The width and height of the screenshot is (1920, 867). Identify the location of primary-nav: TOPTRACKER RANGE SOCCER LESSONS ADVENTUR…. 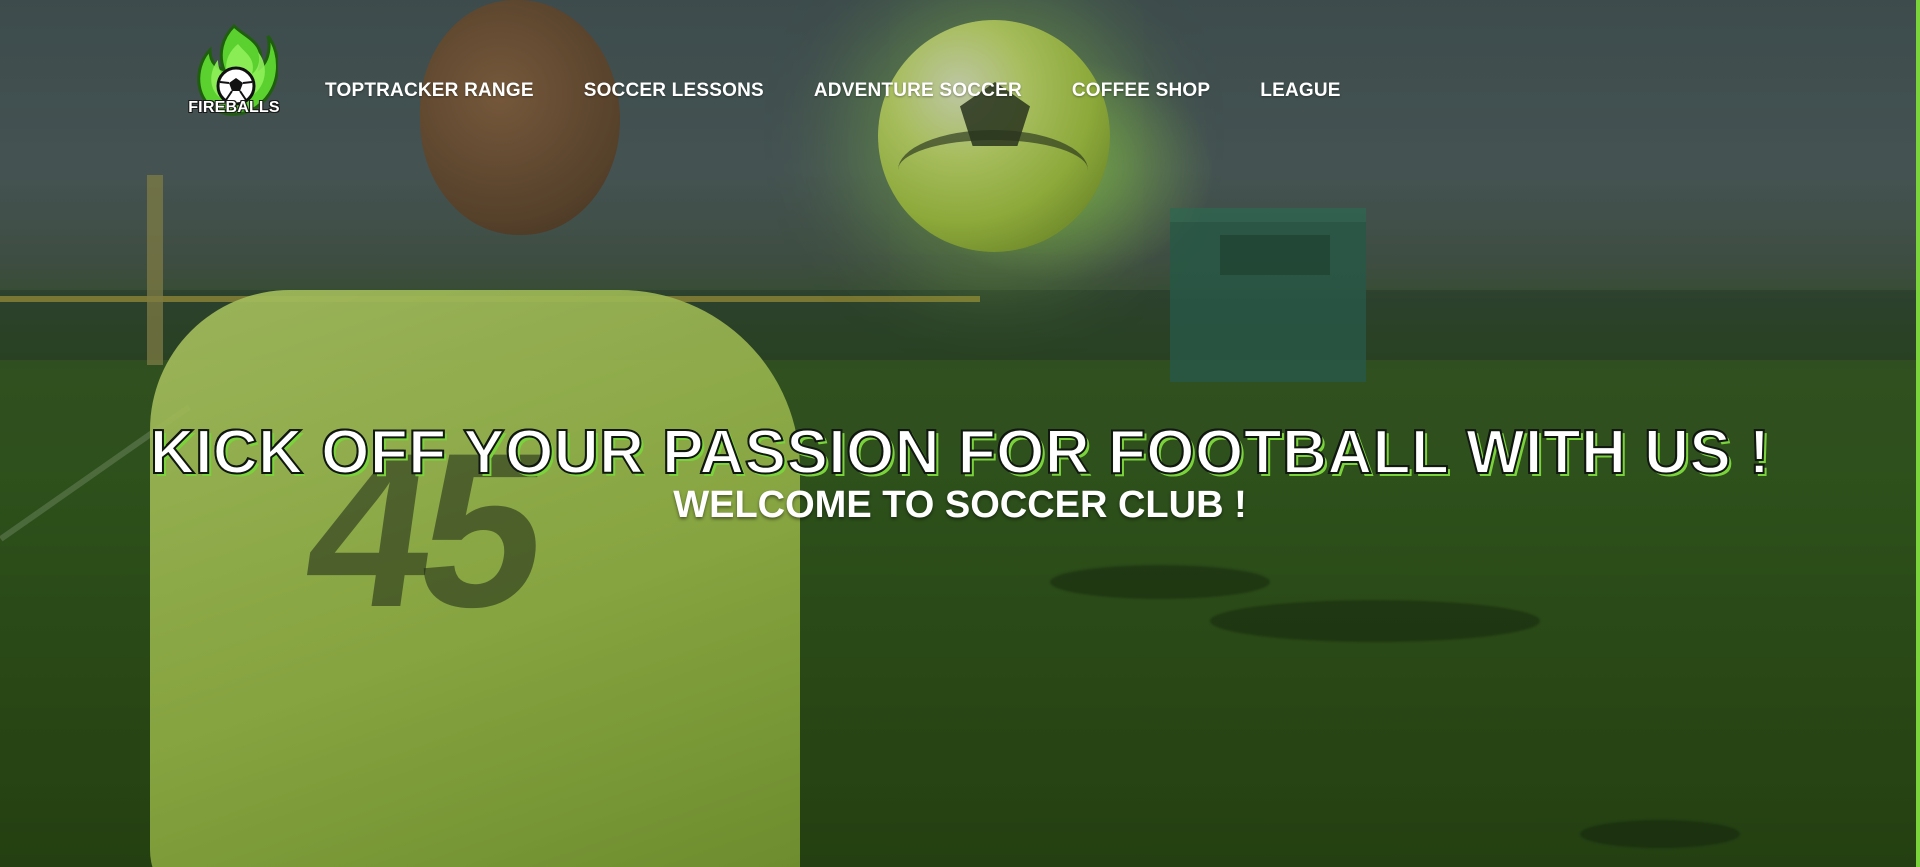
(833, 91).